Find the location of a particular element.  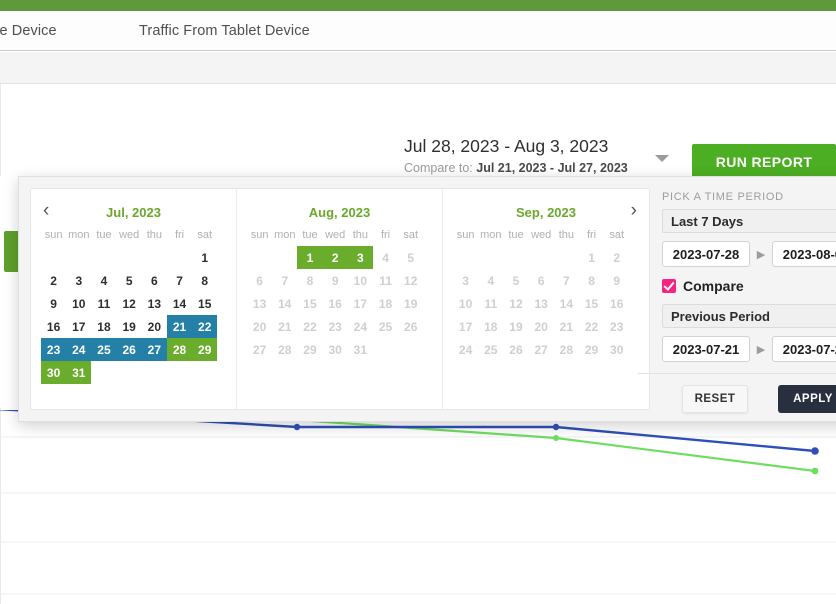

prev-month-icon: ‹ is located at coordinates (46, 211).